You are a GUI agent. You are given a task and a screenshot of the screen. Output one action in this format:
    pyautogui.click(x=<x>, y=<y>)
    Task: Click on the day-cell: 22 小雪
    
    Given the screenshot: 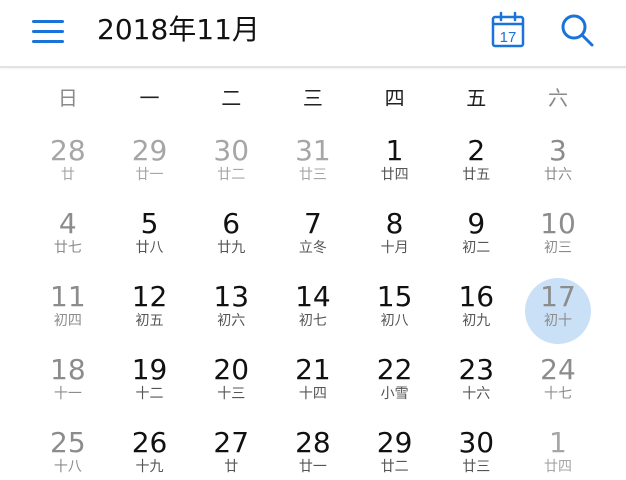 What is the action you would take?
    pyautogui.click(x=395, y=383)
    